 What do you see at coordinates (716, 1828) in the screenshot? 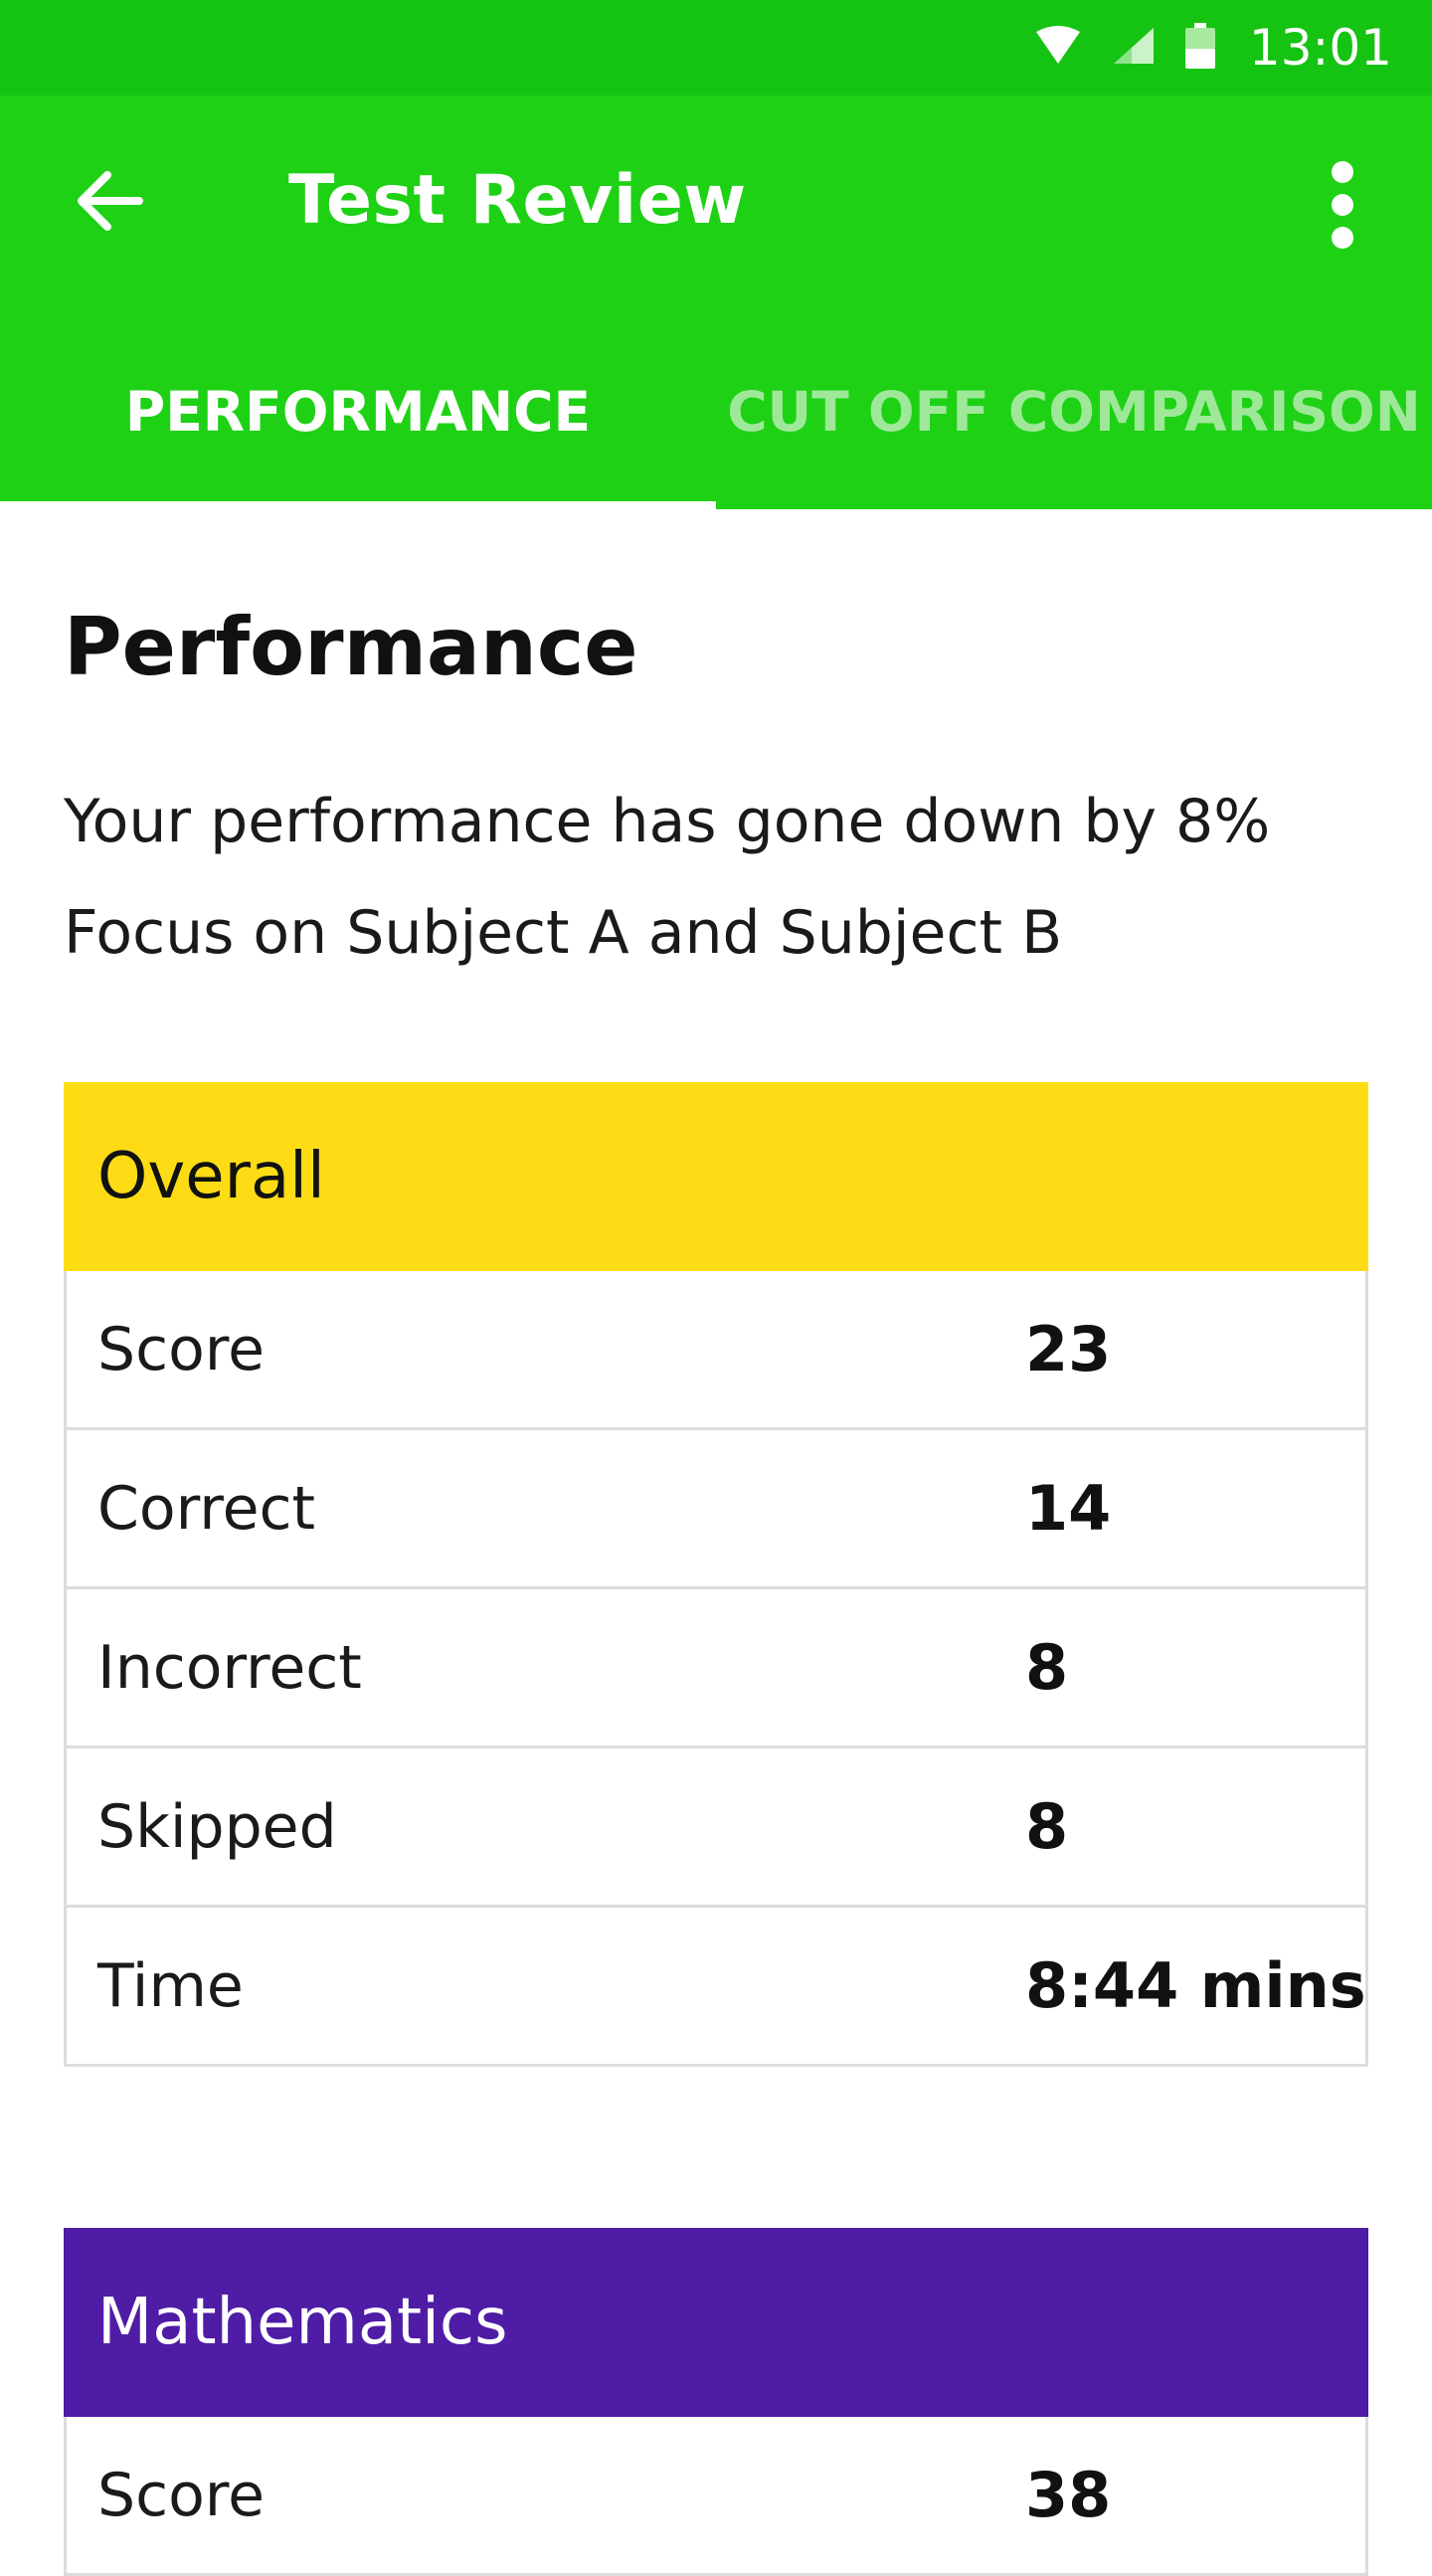
I see `table-row: Skipped 8` at bounding box center [716, 1828].